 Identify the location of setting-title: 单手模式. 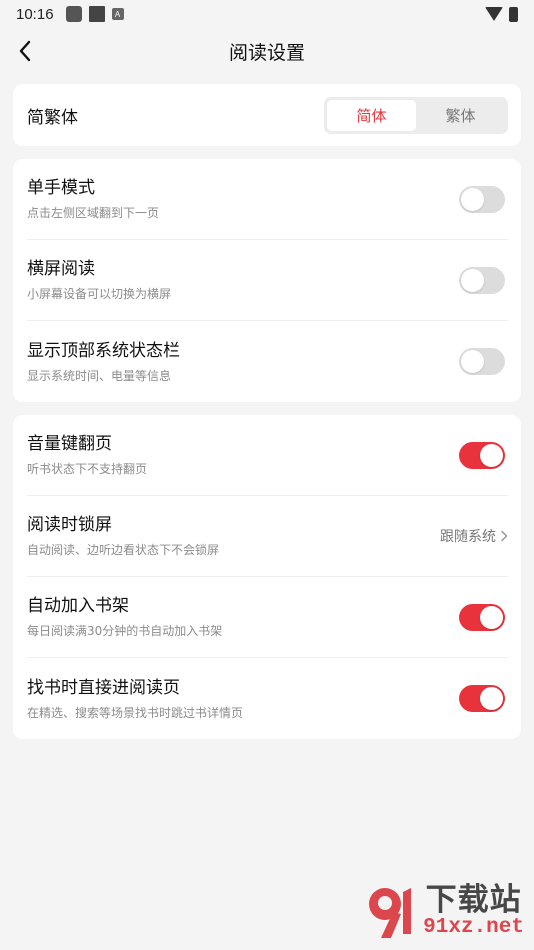
(61, 188).